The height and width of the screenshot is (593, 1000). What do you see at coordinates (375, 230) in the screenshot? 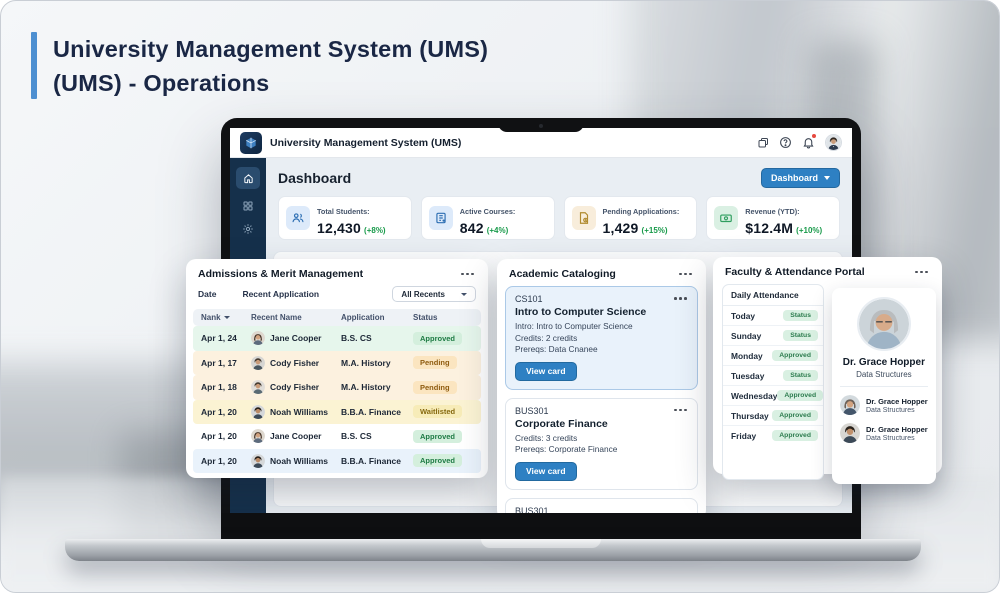
I see `stat-delta: (+8%)` at bounding box center [375, 230].